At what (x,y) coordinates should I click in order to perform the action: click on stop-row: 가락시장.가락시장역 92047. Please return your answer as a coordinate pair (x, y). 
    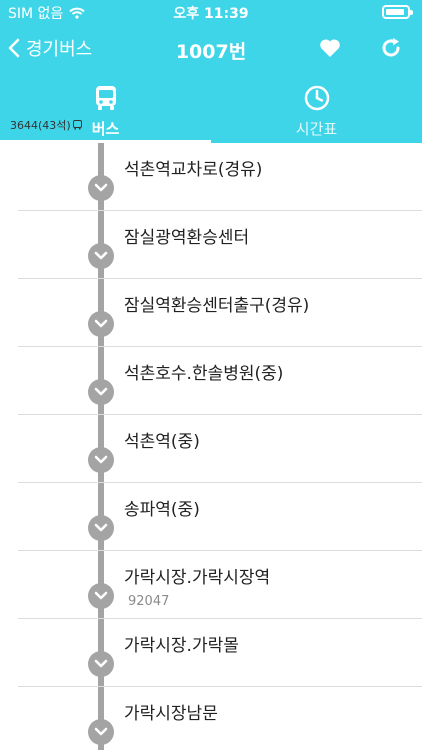
    Looking at the image, I should click on (211, 585).